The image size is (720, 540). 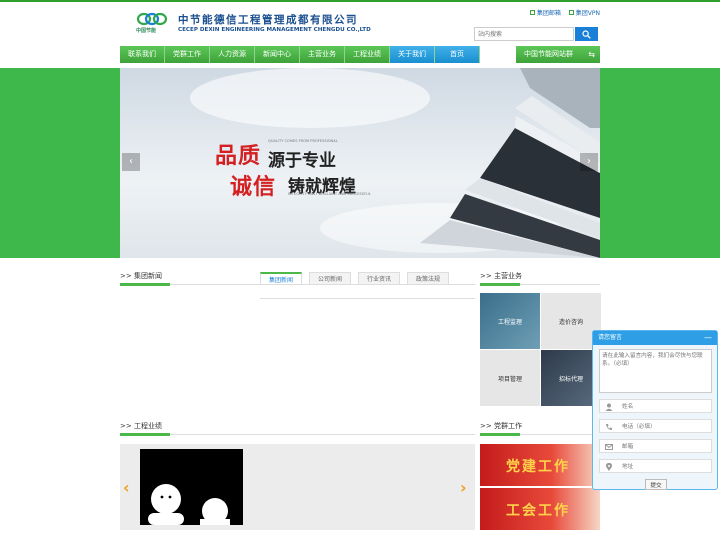 I want to click on projects-divider, so click(x=297, y=434).